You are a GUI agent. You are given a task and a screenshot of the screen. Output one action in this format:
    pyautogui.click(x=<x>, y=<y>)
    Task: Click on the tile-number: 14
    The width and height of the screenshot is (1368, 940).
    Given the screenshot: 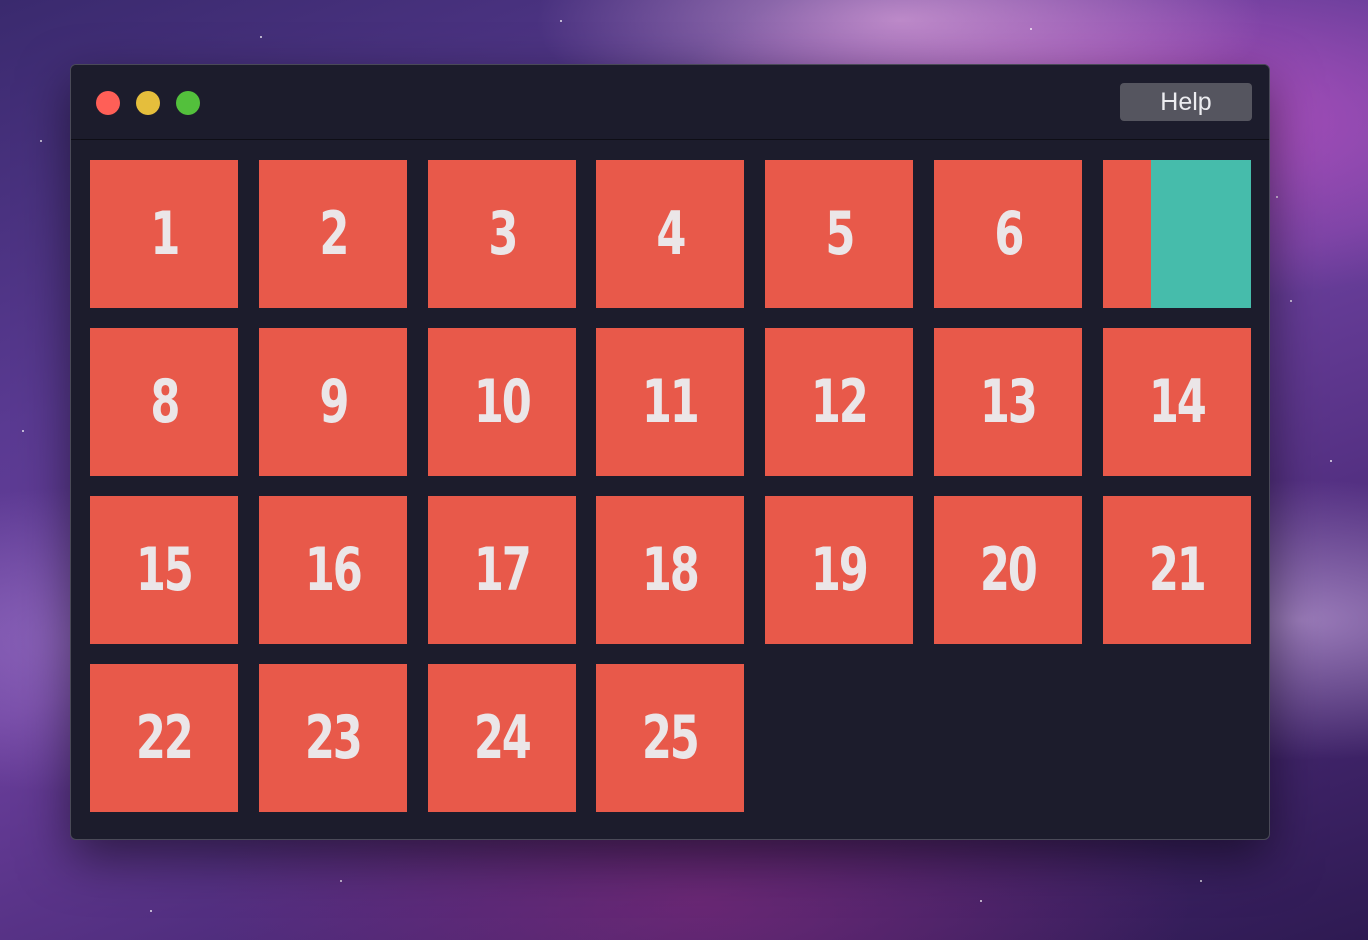 What is the action you would take?
    pyautogui.click(x=1178, y=402)
    